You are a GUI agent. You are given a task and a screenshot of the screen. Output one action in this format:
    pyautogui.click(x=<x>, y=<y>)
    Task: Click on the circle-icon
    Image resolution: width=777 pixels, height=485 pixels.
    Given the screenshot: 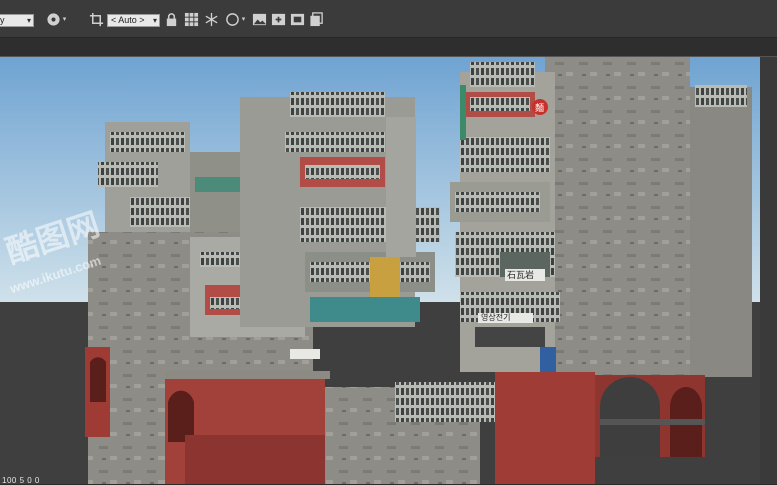 What is the action you would take?
    pyautogui.click(x=232, y=19)
    